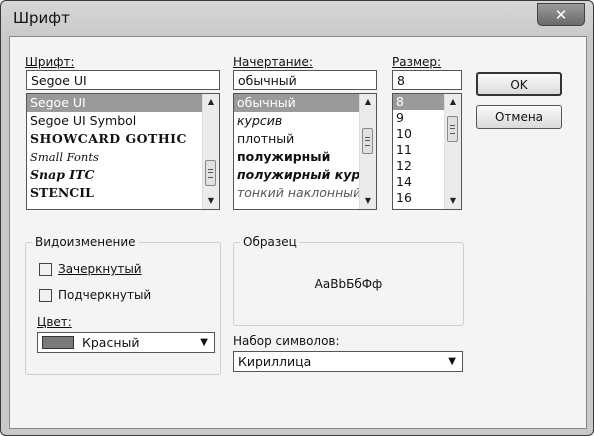 The width and height of the screenshot is (594, 436). Describe the element at coordinates (270, 242) in the screenshot. I see `sample-group-title: Образец` at that location.